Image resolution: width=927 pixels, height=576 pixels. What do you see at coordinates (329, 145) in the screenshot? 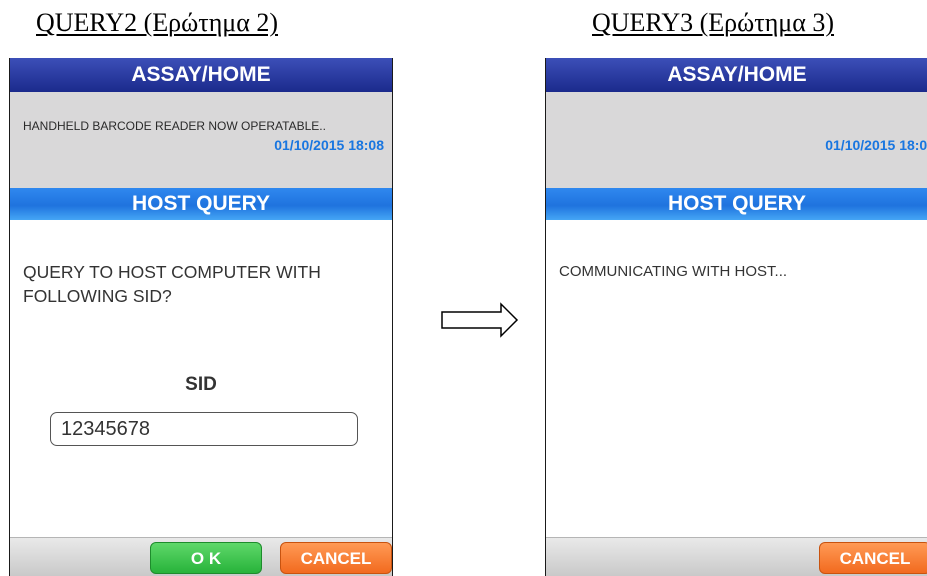
I see `datetime-display: 01/10/2015 18:08` at bounding box center [329, 145].